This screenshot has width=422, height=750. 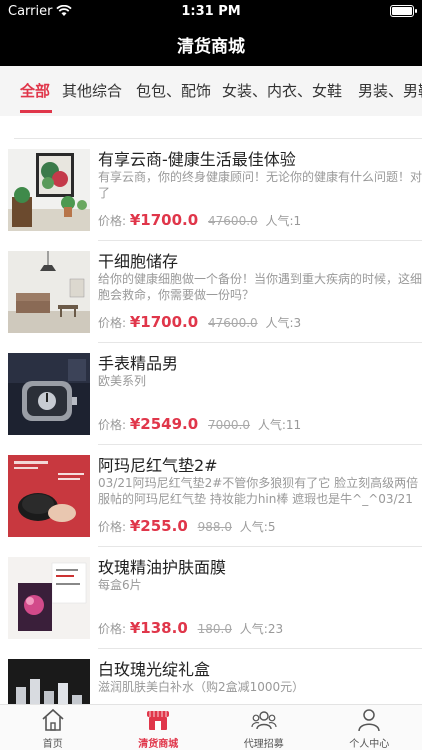 I want to click on popularity: 人气:3, so click(x=283, y=323).